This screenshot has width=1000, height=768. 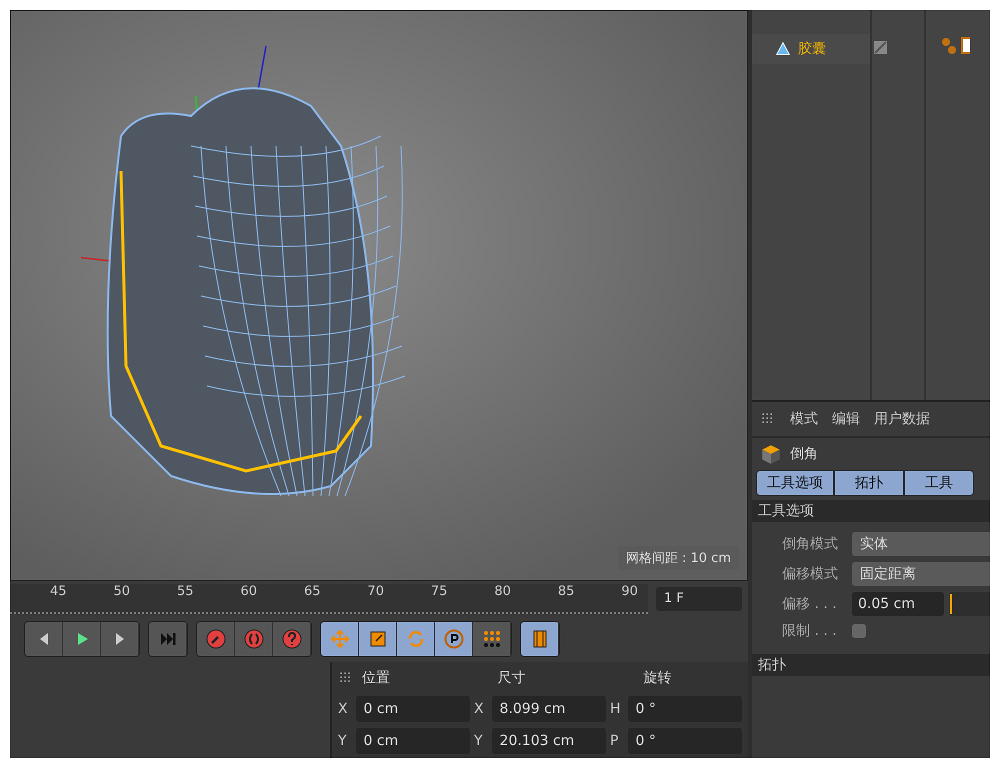 I want to click on question-icon, so click(x=292, y=639).